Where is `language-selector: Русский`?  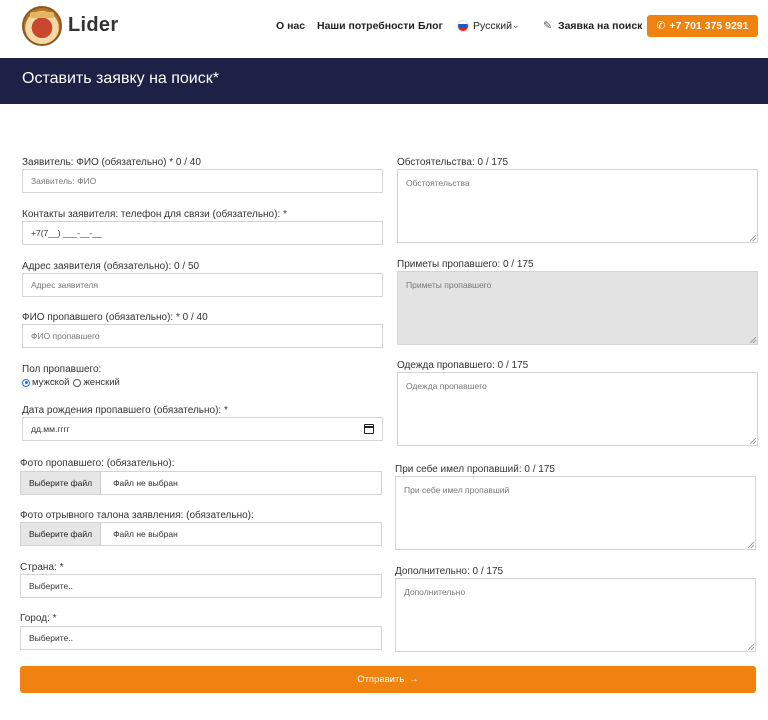 language-selector: Русский is located at coordinates (492, 26).